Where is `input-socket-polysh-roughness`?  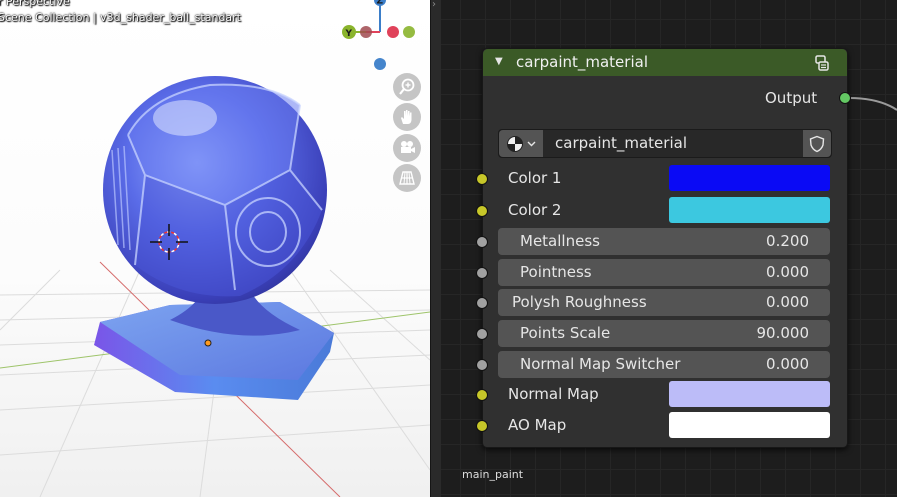
input-socket-polysh-roughness is located at coordinates (482, 303).